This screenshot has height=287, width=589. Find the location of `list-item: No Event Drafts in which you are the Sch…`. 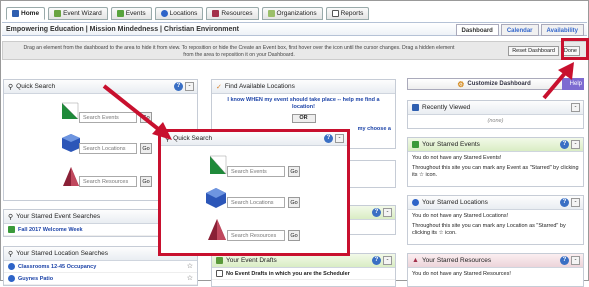

list-item: No Event Drafts in which you are the Sch… is located at coordinates (303, 274).